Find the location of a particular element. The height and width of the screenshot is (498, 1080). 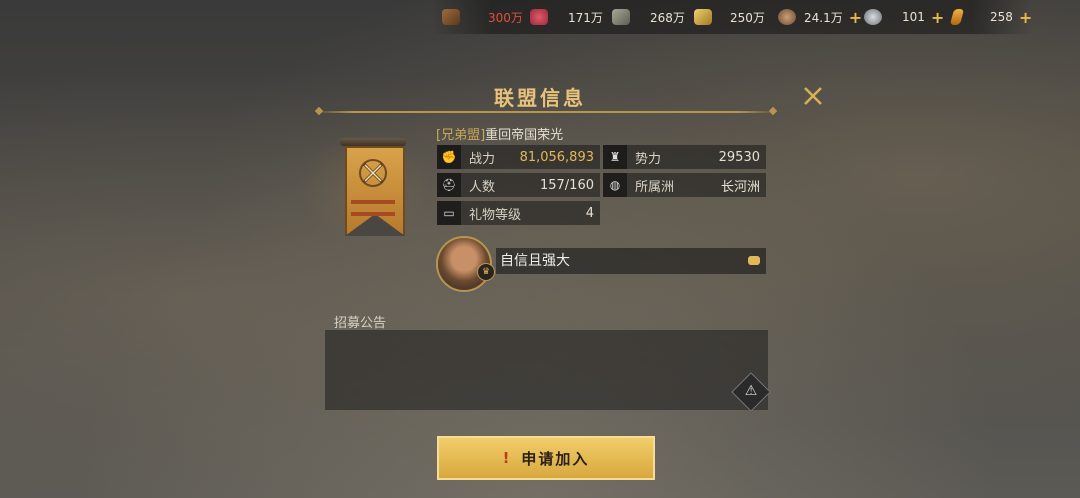

add-coin-button: + is located at coordinates (855, 17).